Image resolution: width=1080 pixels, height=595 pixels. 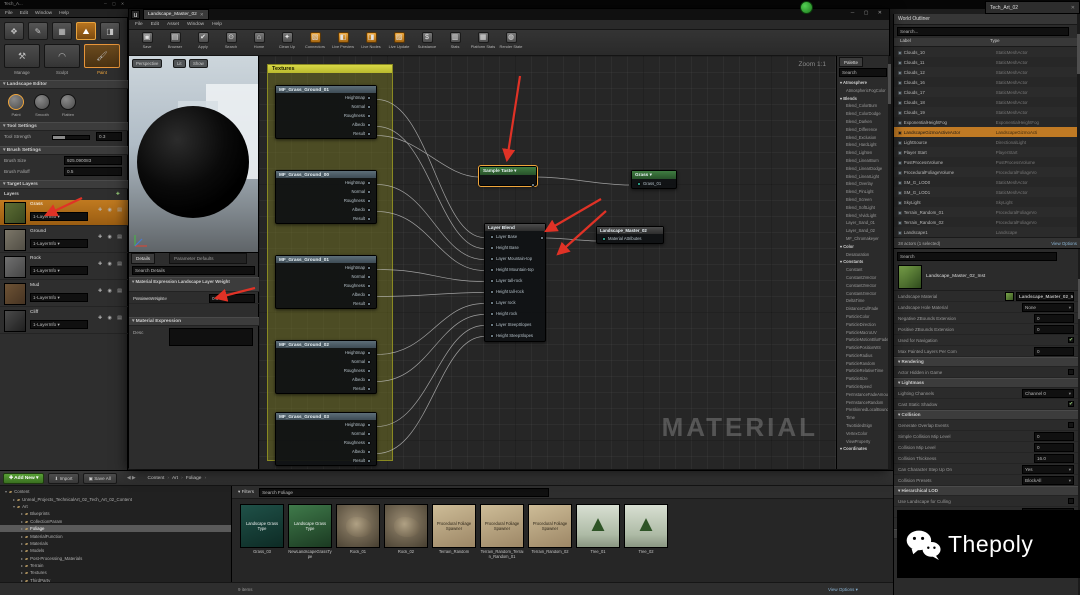 I want to click on outliner-row: ▣ Clouds_18 StaticMeshActor, so click(x=986, y=102).